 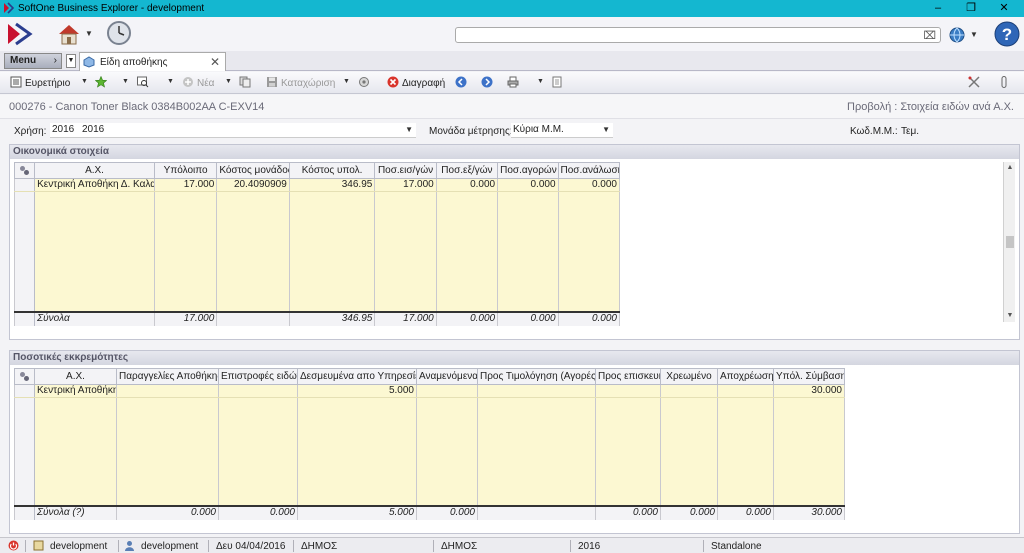 I want to click on column-header: Κόστος μονάδος, so click(x=253, y=170).